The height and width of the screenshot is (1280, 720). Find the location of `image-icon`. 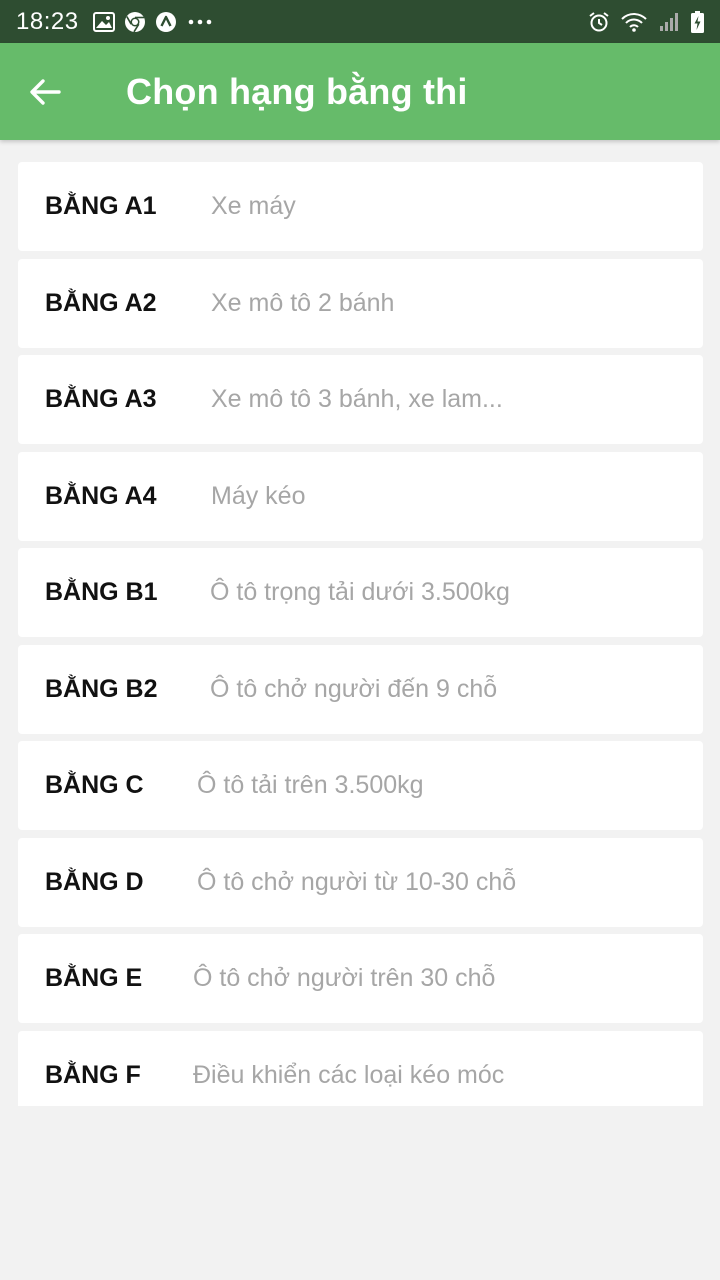

image-icon is located at coordinates (103, 22).